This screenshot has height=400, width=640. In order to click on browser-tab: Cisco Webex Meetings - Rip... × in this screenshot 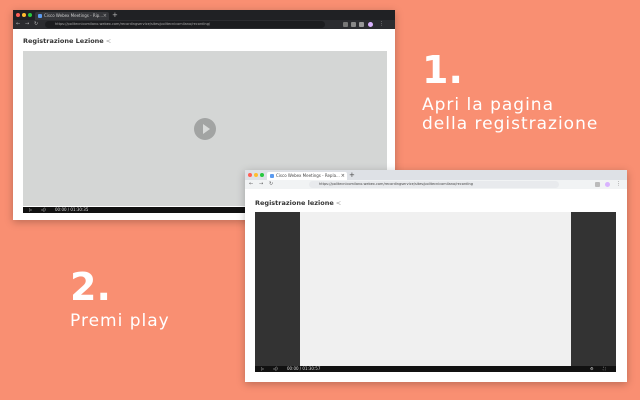, I will do `click(72, 16)`.